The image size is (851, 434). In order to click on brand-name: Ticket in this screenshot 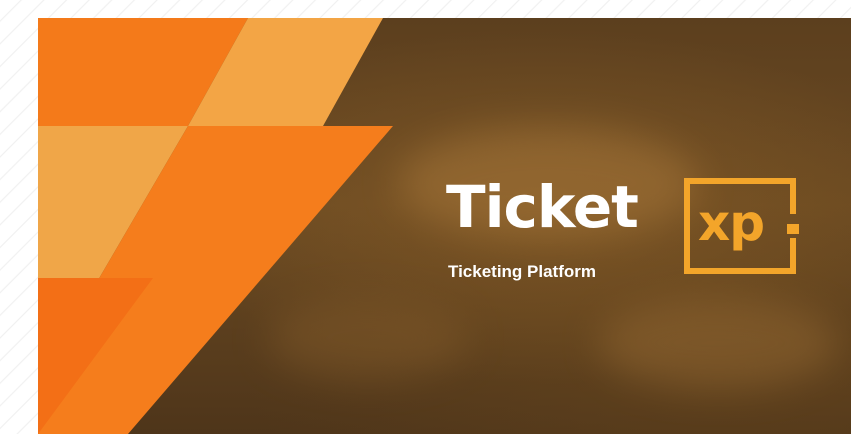, I will do `click(542, 207)`.